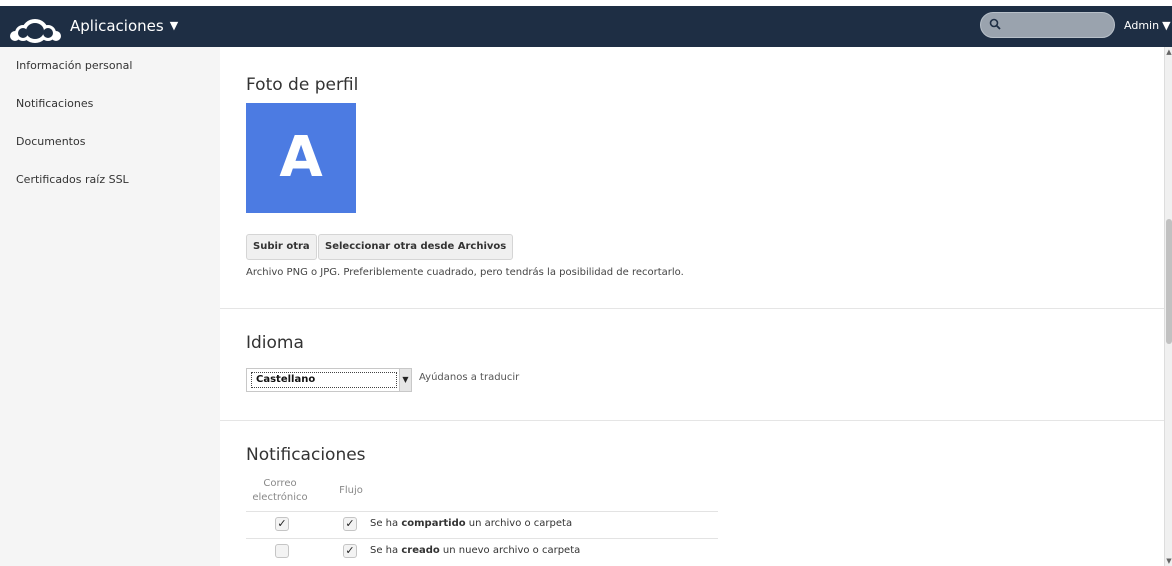  What do you see at coordinates (306, 455) in the screenshot?
I see `section-title: Notificaciones` at bounding box center [306, 455].